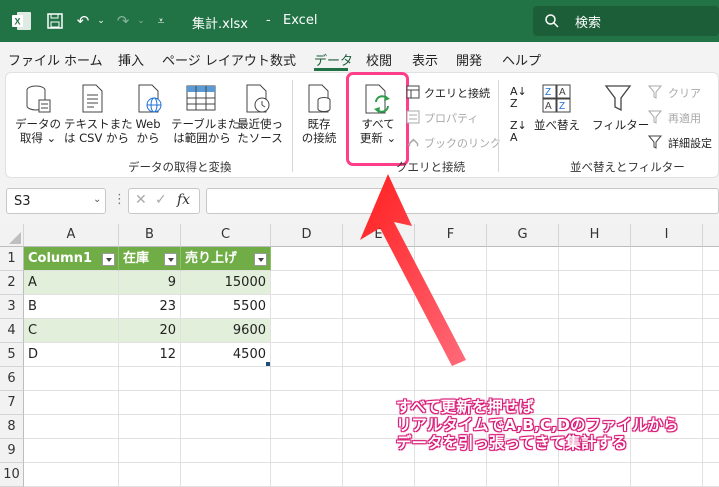  What do you see at coordinates (150, 331) in the screenshot?
I see `table-cell: 20` at bounding box center [150, 331].